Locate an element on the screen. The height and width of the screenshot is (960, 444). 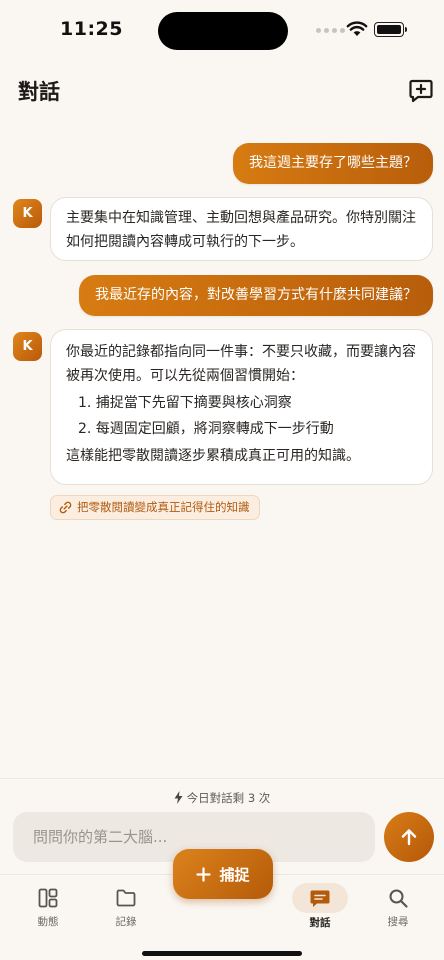
tab-records: 記錄 is located at coordinates (126, 911).